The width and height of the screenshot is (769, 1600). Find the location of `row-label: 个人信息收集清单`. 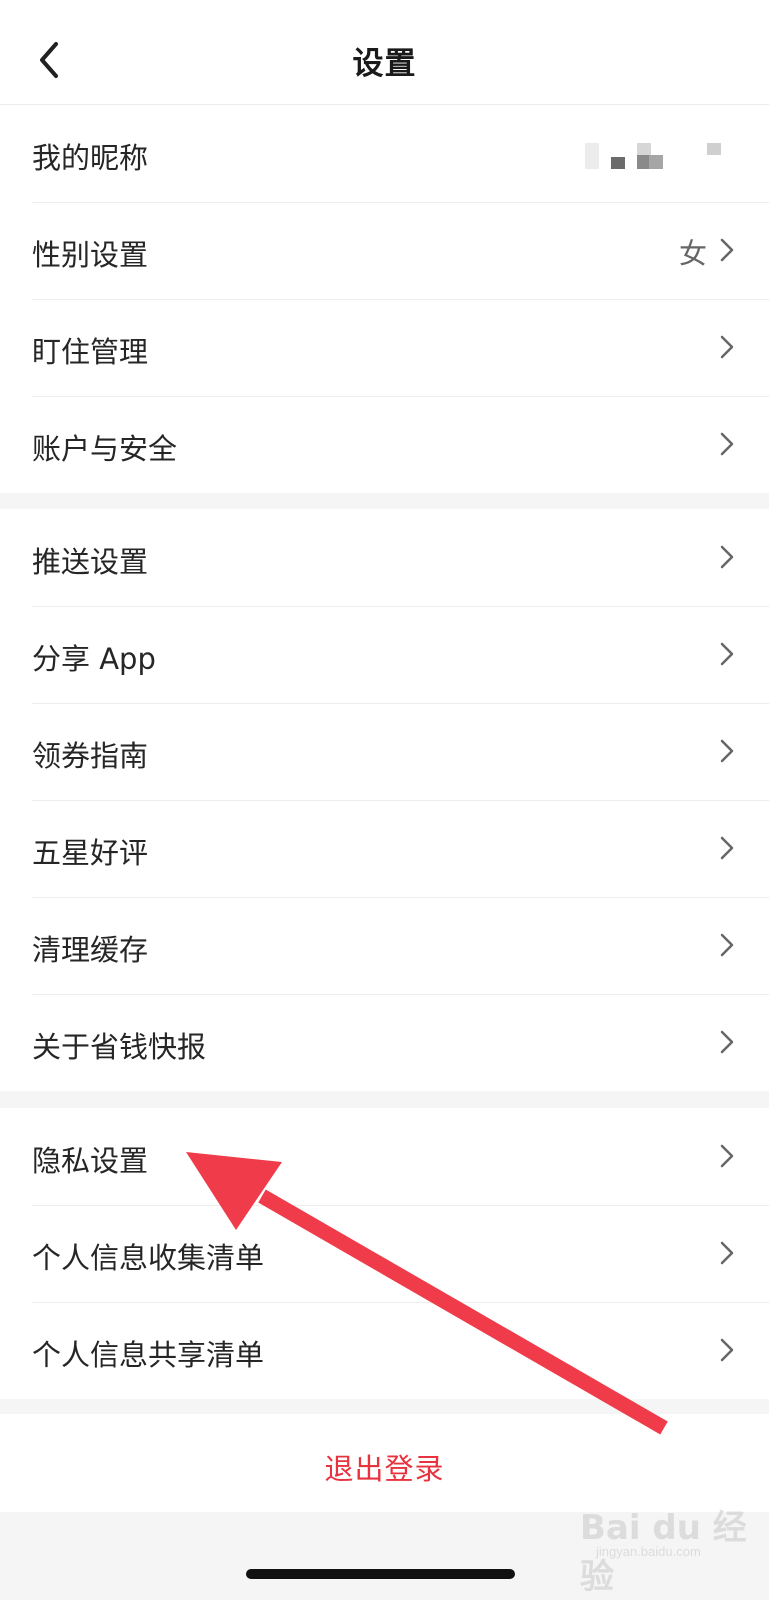

row-label: 个人信息收集清单 is located at coordinates (148, 1258).